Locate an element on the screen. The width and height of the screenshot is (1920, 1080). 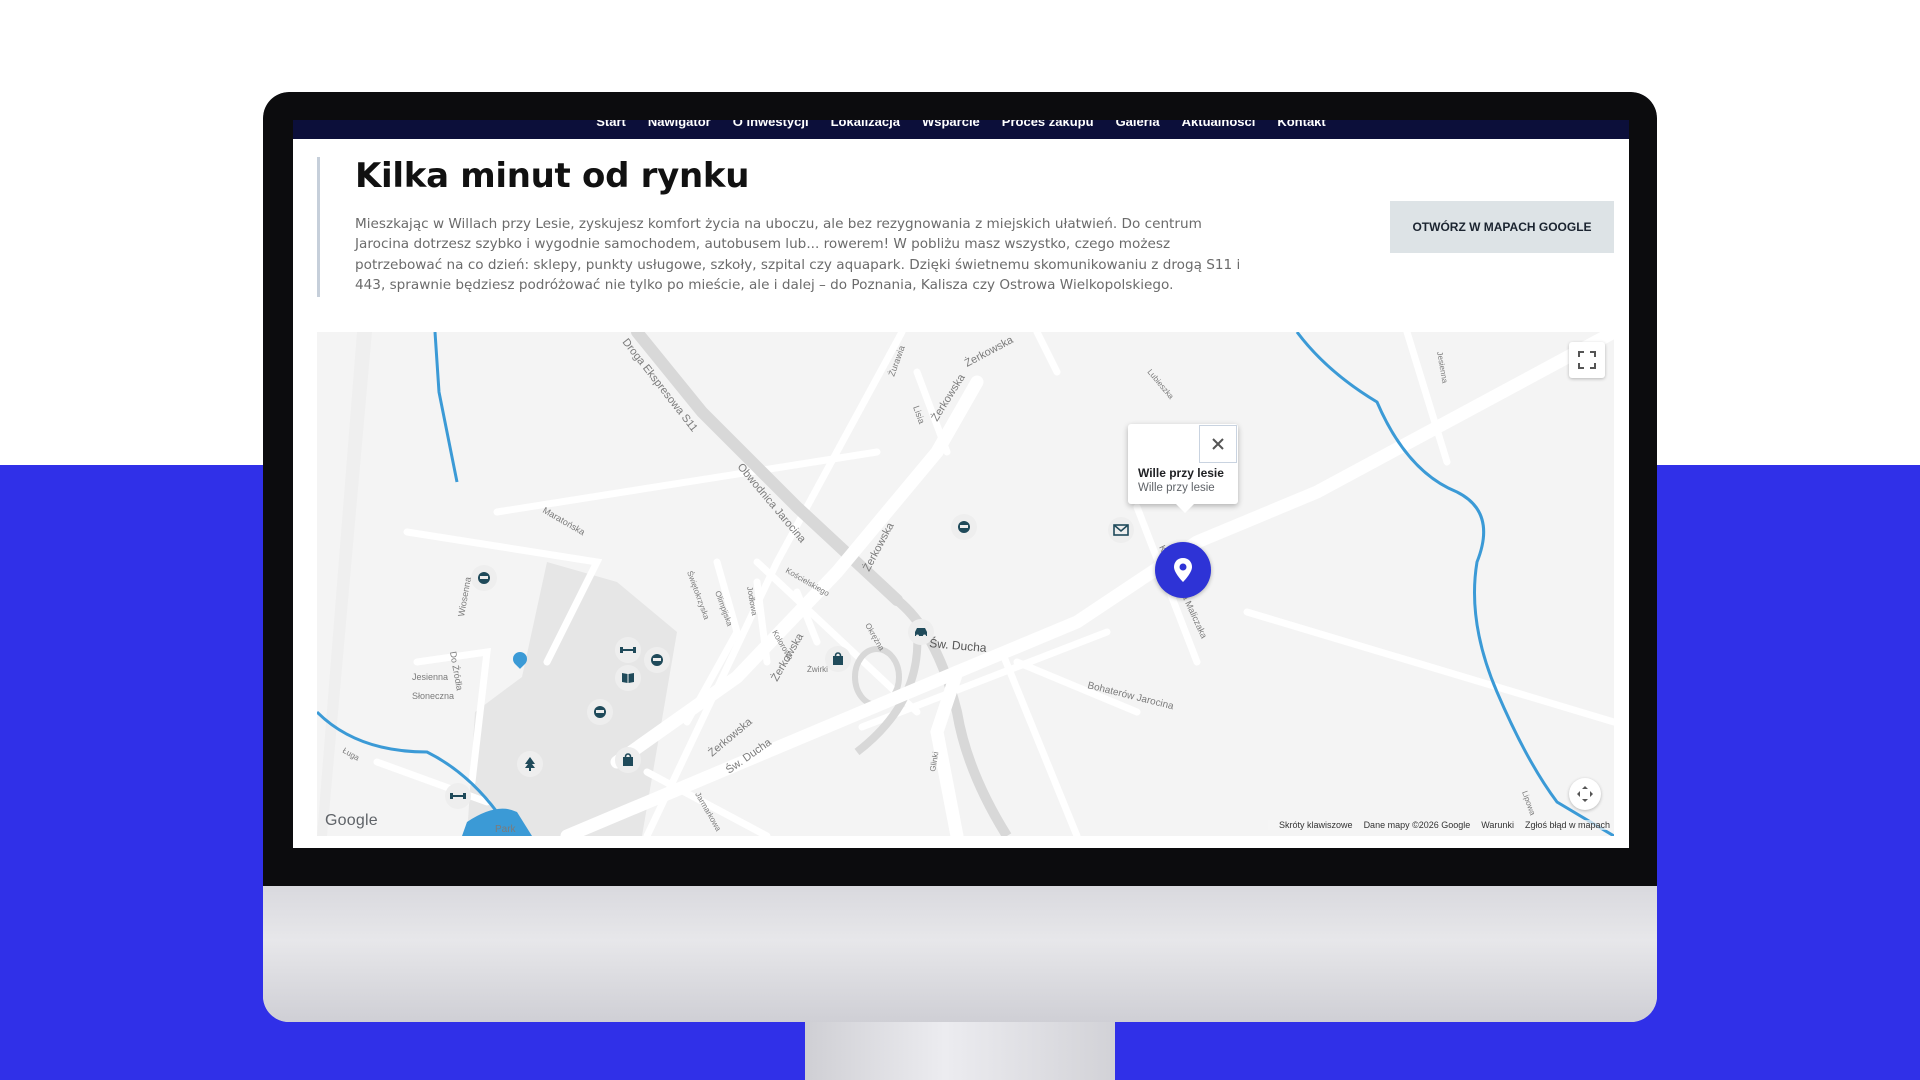
map-pin-icon is located at coordinates (1183, 570).